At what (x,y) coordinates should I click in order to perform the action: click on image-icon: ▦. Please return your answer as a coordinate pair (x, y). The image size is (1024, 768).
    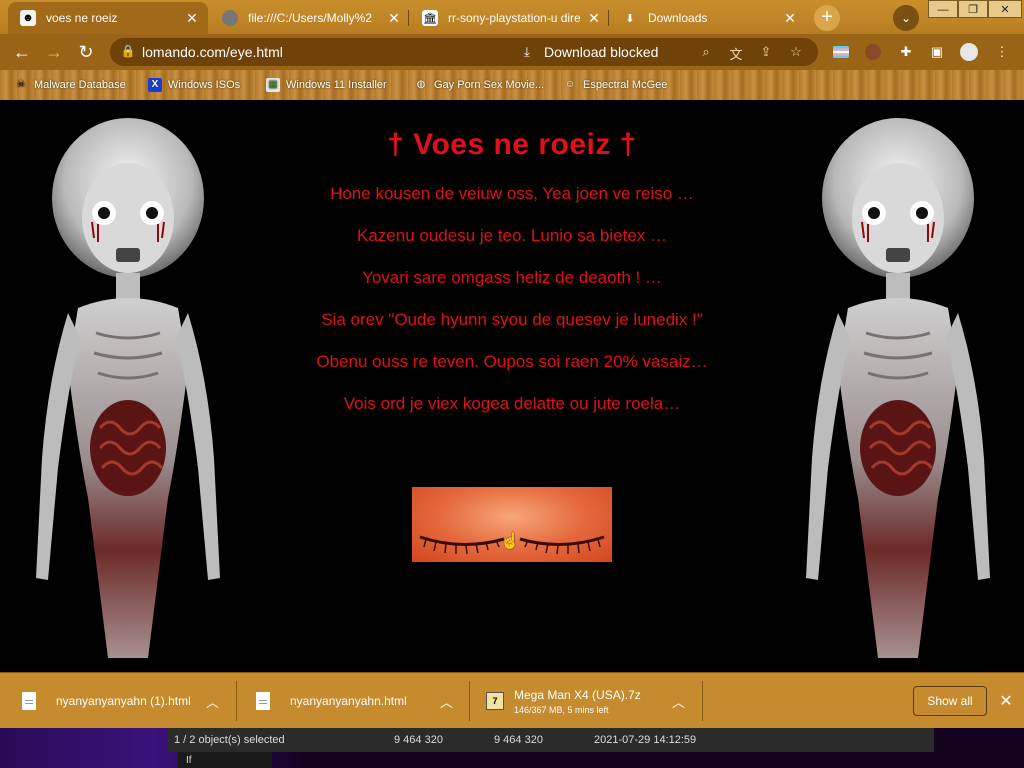
    Looking at the image, I should click on (273, 85).